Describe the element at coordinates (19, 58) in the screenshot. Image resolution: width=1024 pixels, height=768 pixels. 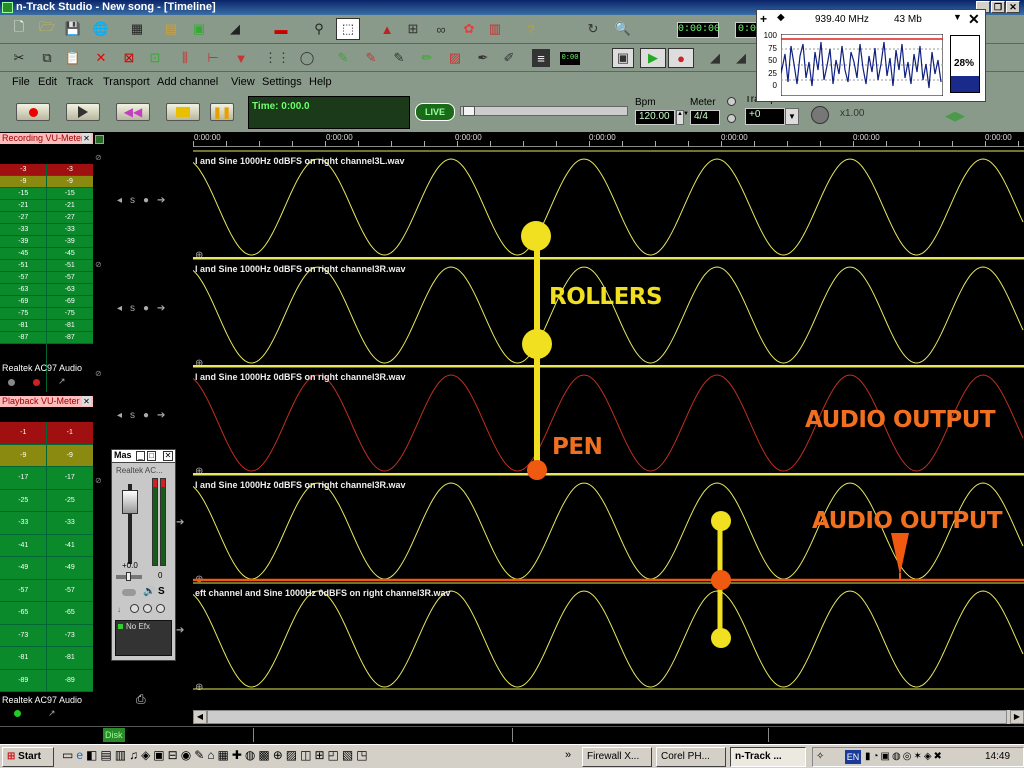
I see `cut-icon: ✂` at that location.